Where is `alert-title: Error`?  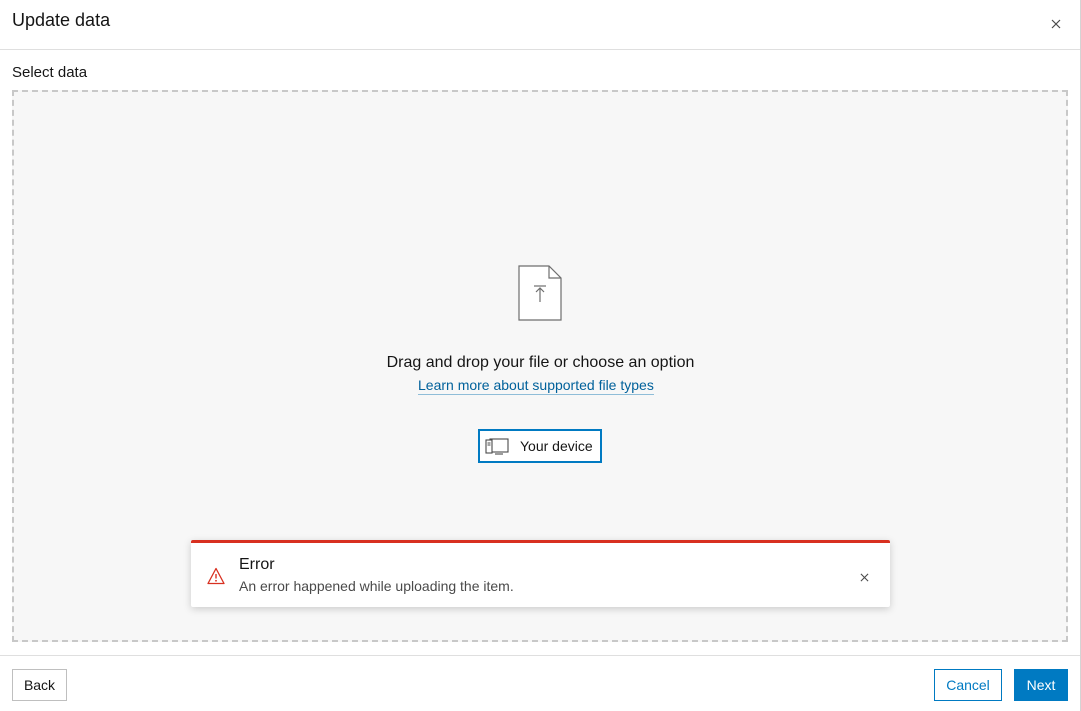
alert-title: Error is located at coordinates (257, 564).